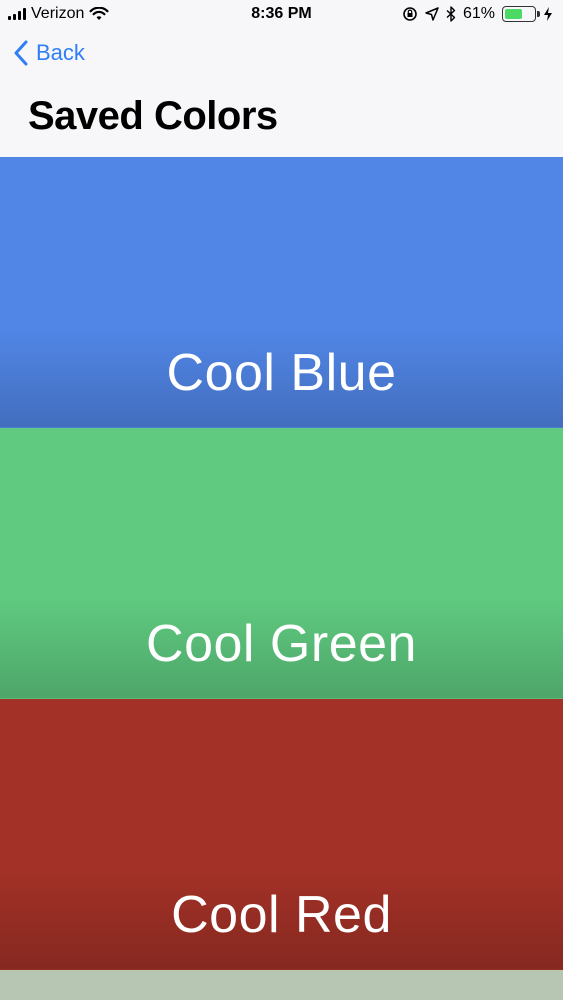 This screenshot has width=563, height=1000. Describe the element at coordinates (281, 985) in the screenshot. I see `color-row-partial` at that location.